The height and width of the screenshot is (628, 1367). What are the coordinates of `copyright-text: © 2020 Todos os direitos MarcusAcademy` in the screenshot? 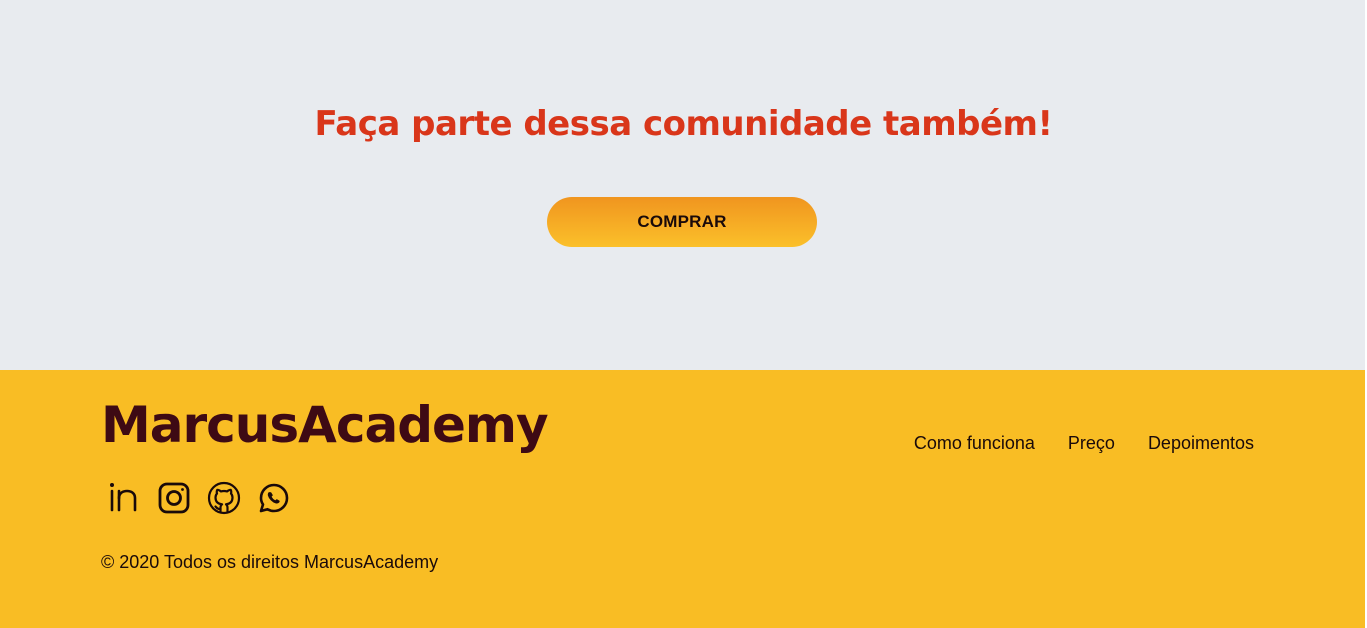 It's located at (270, 562).